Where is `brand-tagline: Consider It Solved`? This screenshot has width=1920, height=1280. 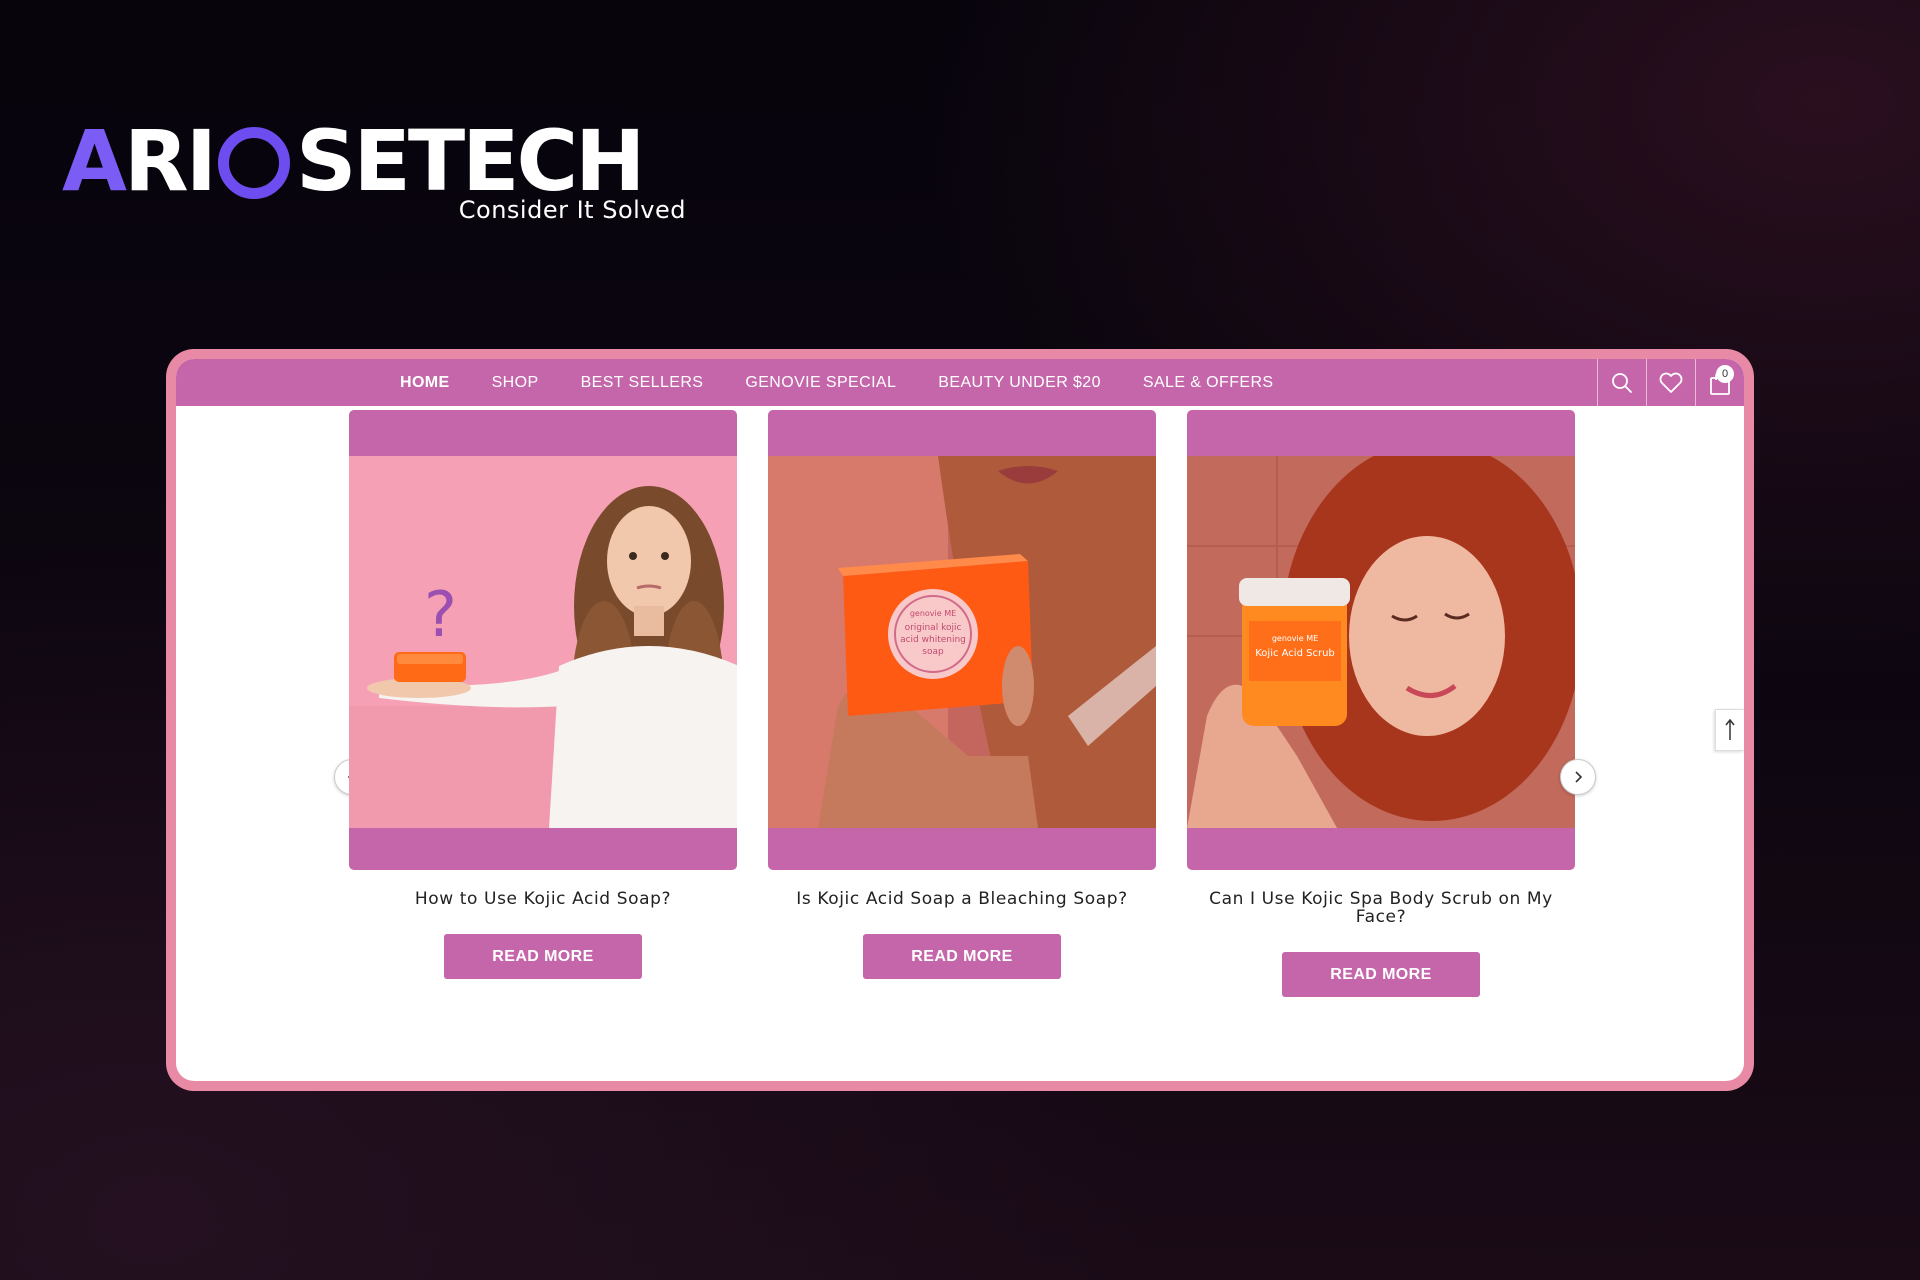
brand-tagline: Consider It Solved is located at coordinates (572, 210).